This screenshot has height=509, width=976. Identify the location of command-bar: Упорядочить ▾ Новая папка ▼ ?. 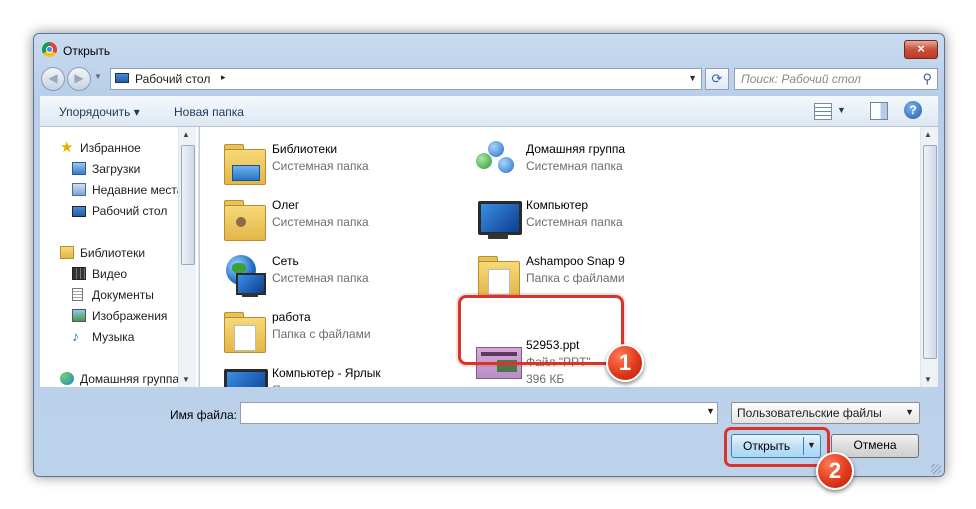
(489, 111).